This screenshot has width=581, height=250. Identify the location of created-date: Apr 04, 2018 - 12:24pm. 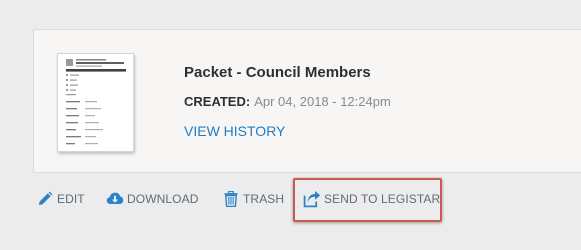
(322, 101).